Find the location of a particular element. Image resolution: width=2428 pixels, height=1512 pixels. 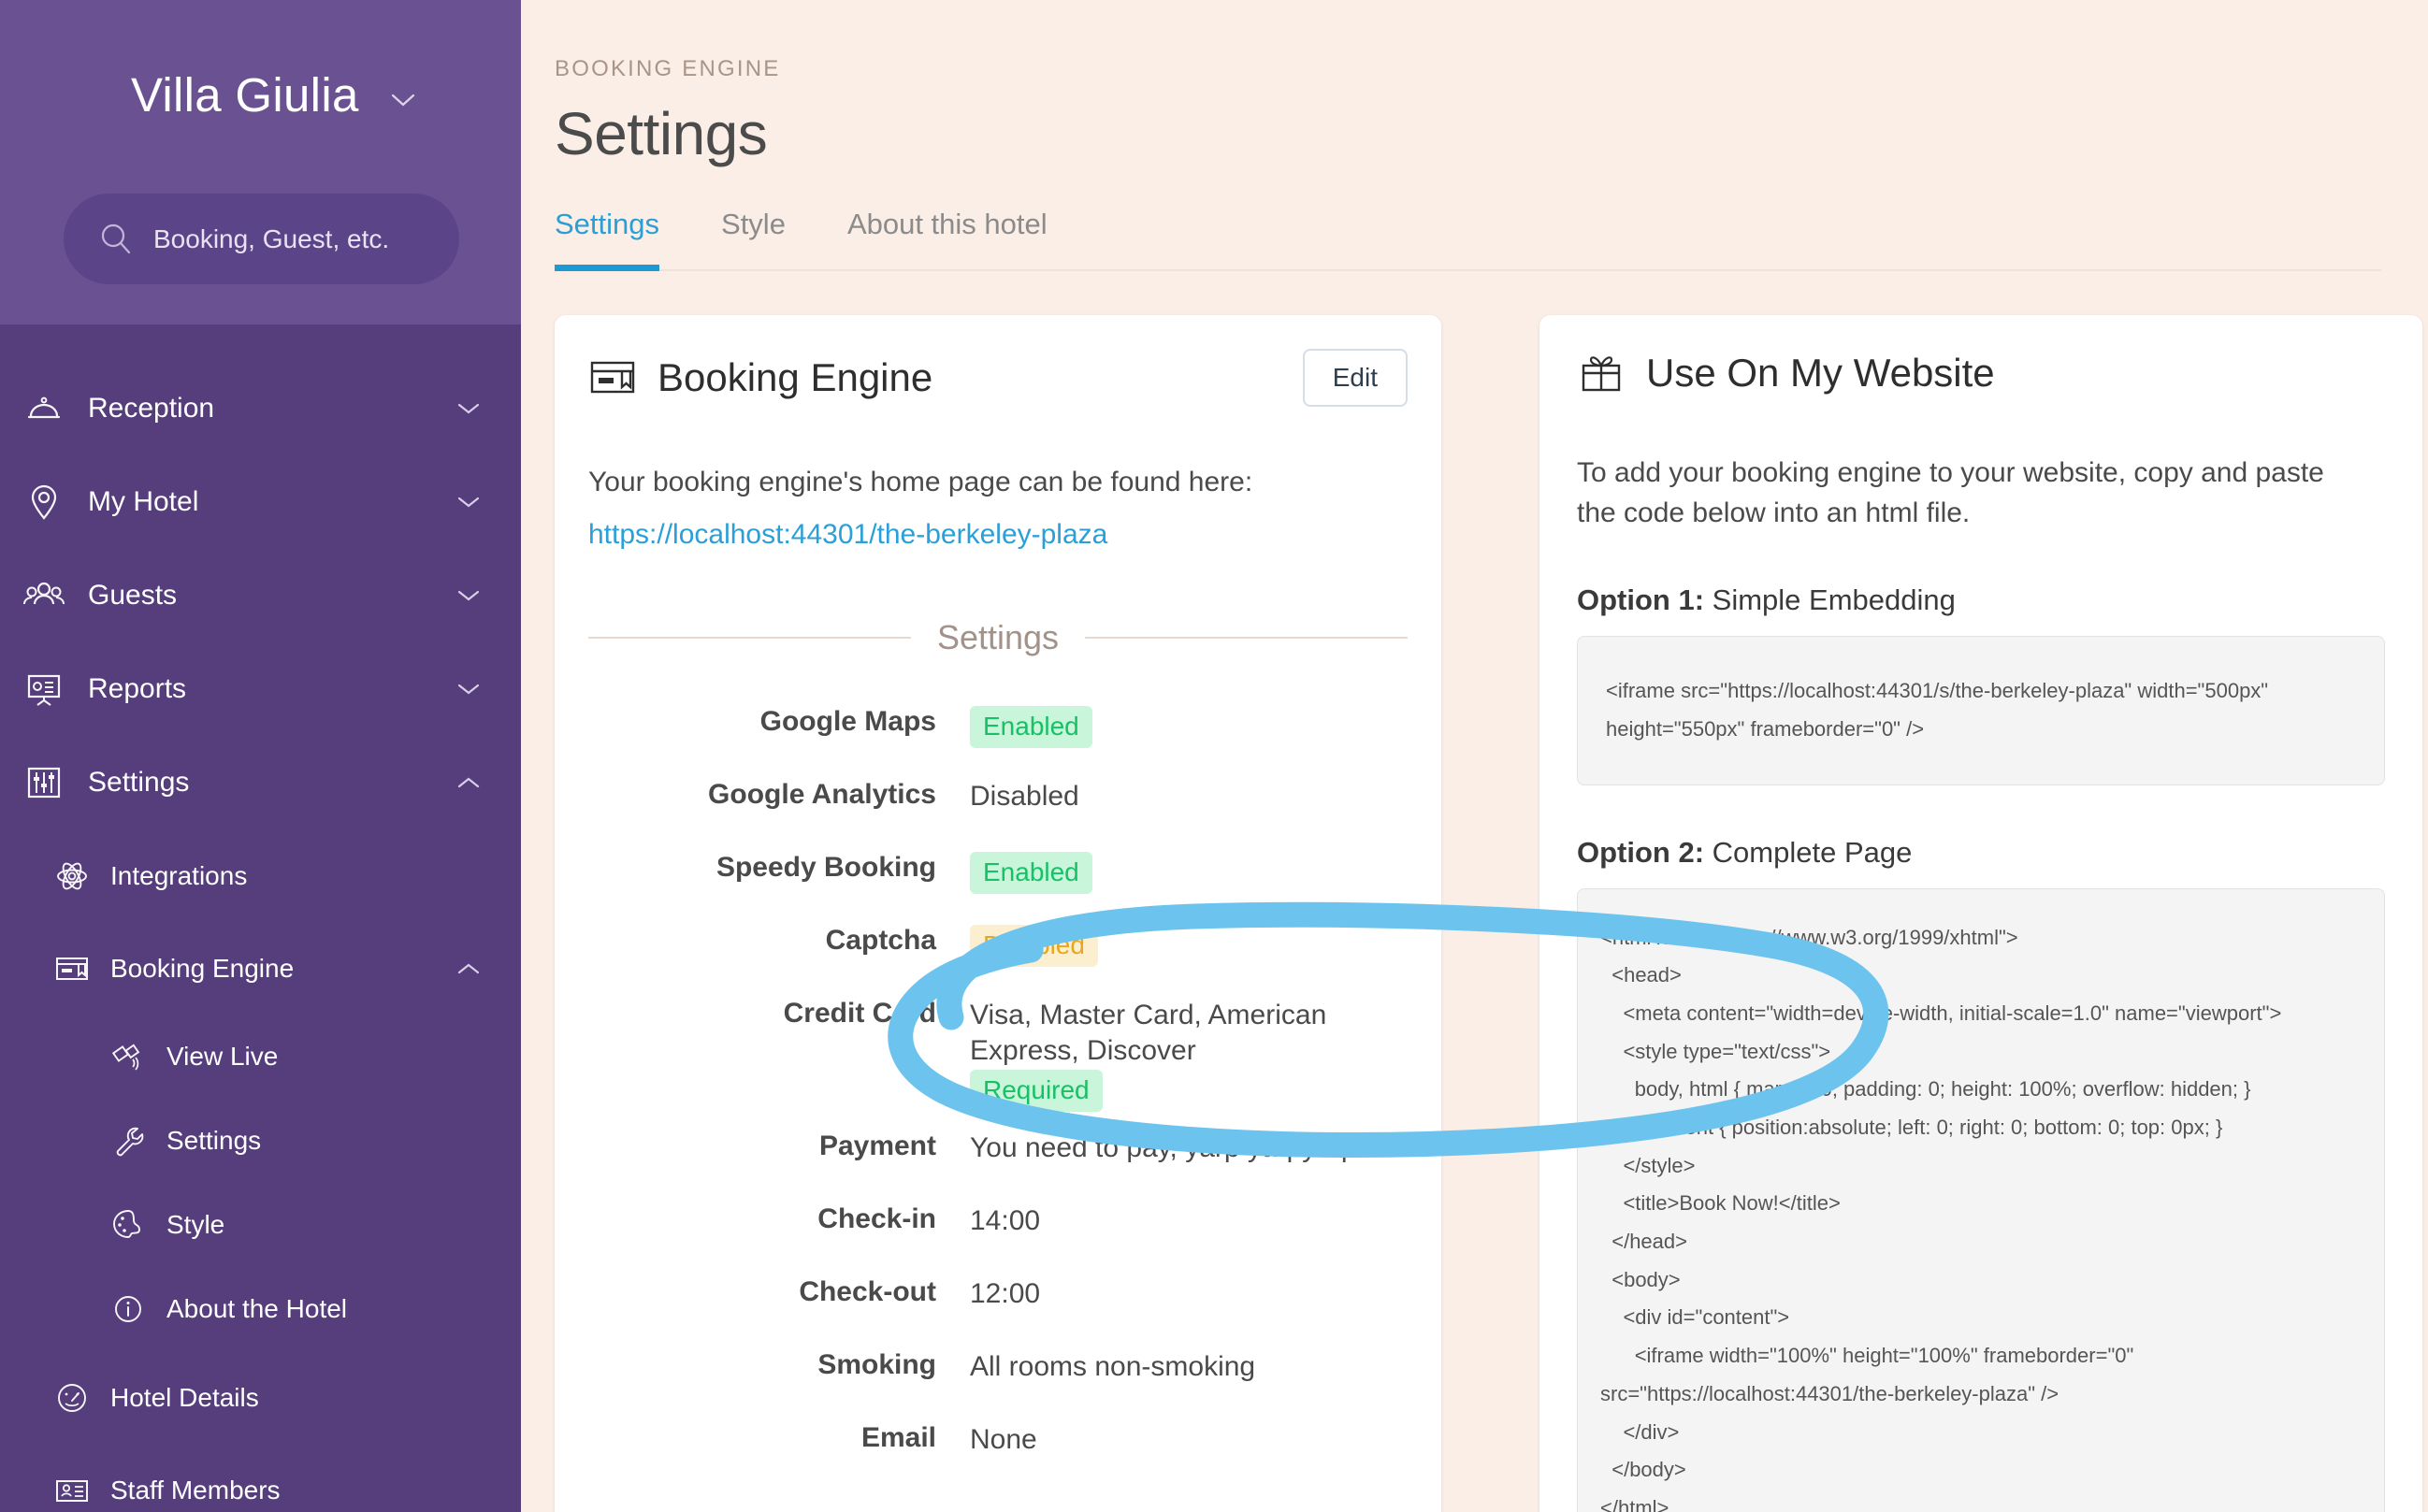

settings-row-email: Email None is located at coordinates (998, 1443).